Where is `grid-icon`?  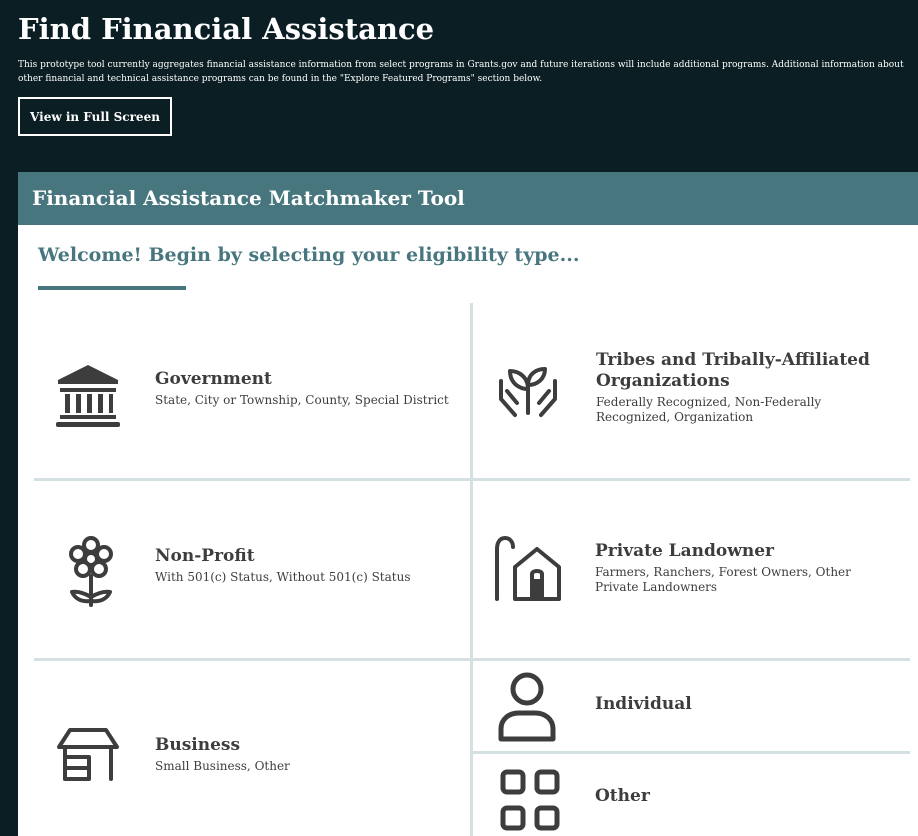 grid-icon is located at coordinates (530, 800).